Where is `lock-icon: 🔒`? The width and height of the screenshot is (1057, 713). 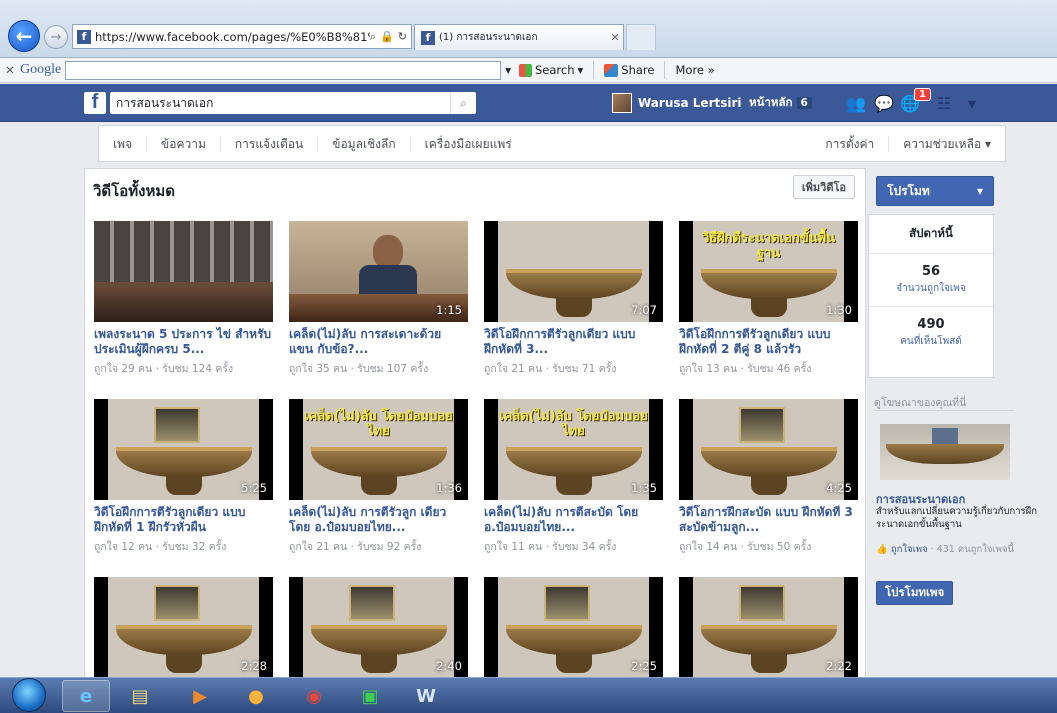 lock-icon: 🔒 is located at coordinates (387, 36).